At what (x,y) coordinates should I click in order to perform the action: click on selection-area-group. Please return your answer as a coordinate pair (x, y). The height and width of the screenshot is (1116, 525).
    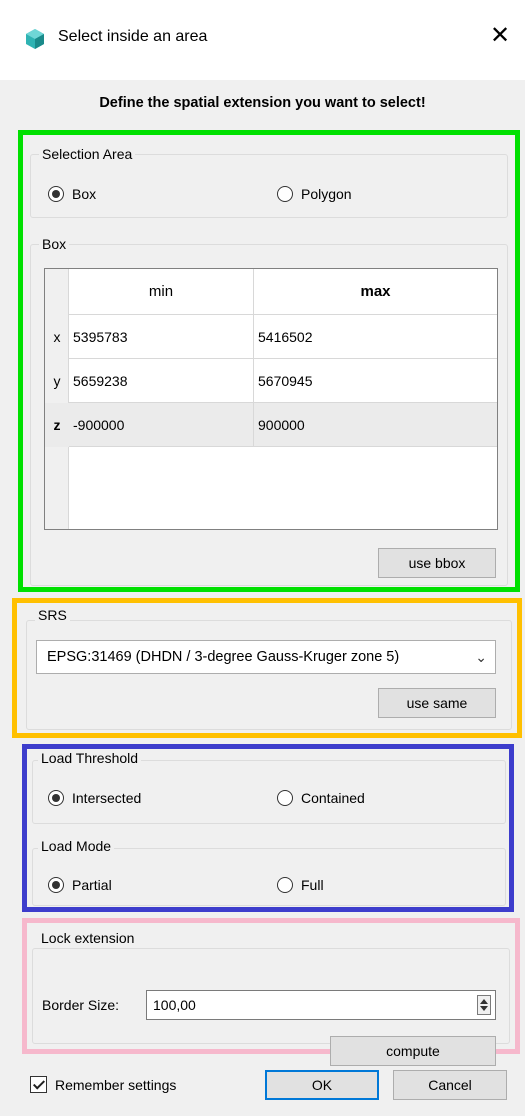
    Looking at the image, I should click on (269, 186).